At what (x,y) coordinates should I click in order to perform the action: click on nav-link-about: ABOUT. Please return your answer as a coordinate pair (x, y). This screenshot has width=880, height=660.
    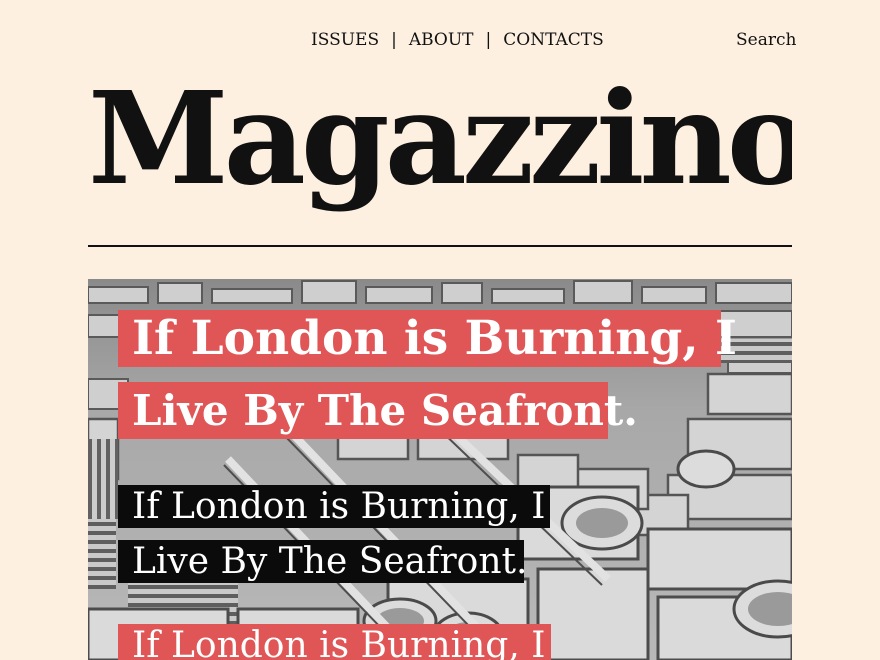
    Looking at the image, I should click on (441, 40).